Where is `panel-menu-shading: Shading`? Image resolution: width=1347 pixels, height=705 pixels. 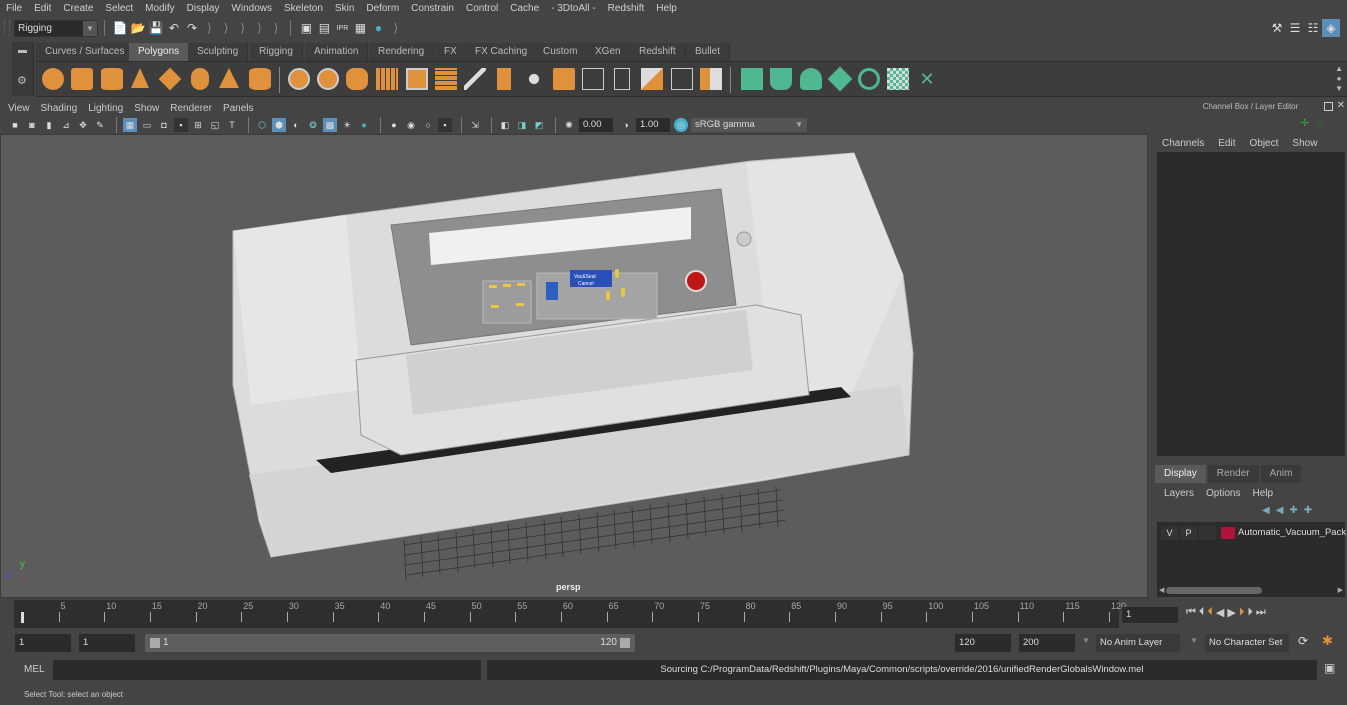 panel-menu-shading: Shading is located at coordinates (59, 108).